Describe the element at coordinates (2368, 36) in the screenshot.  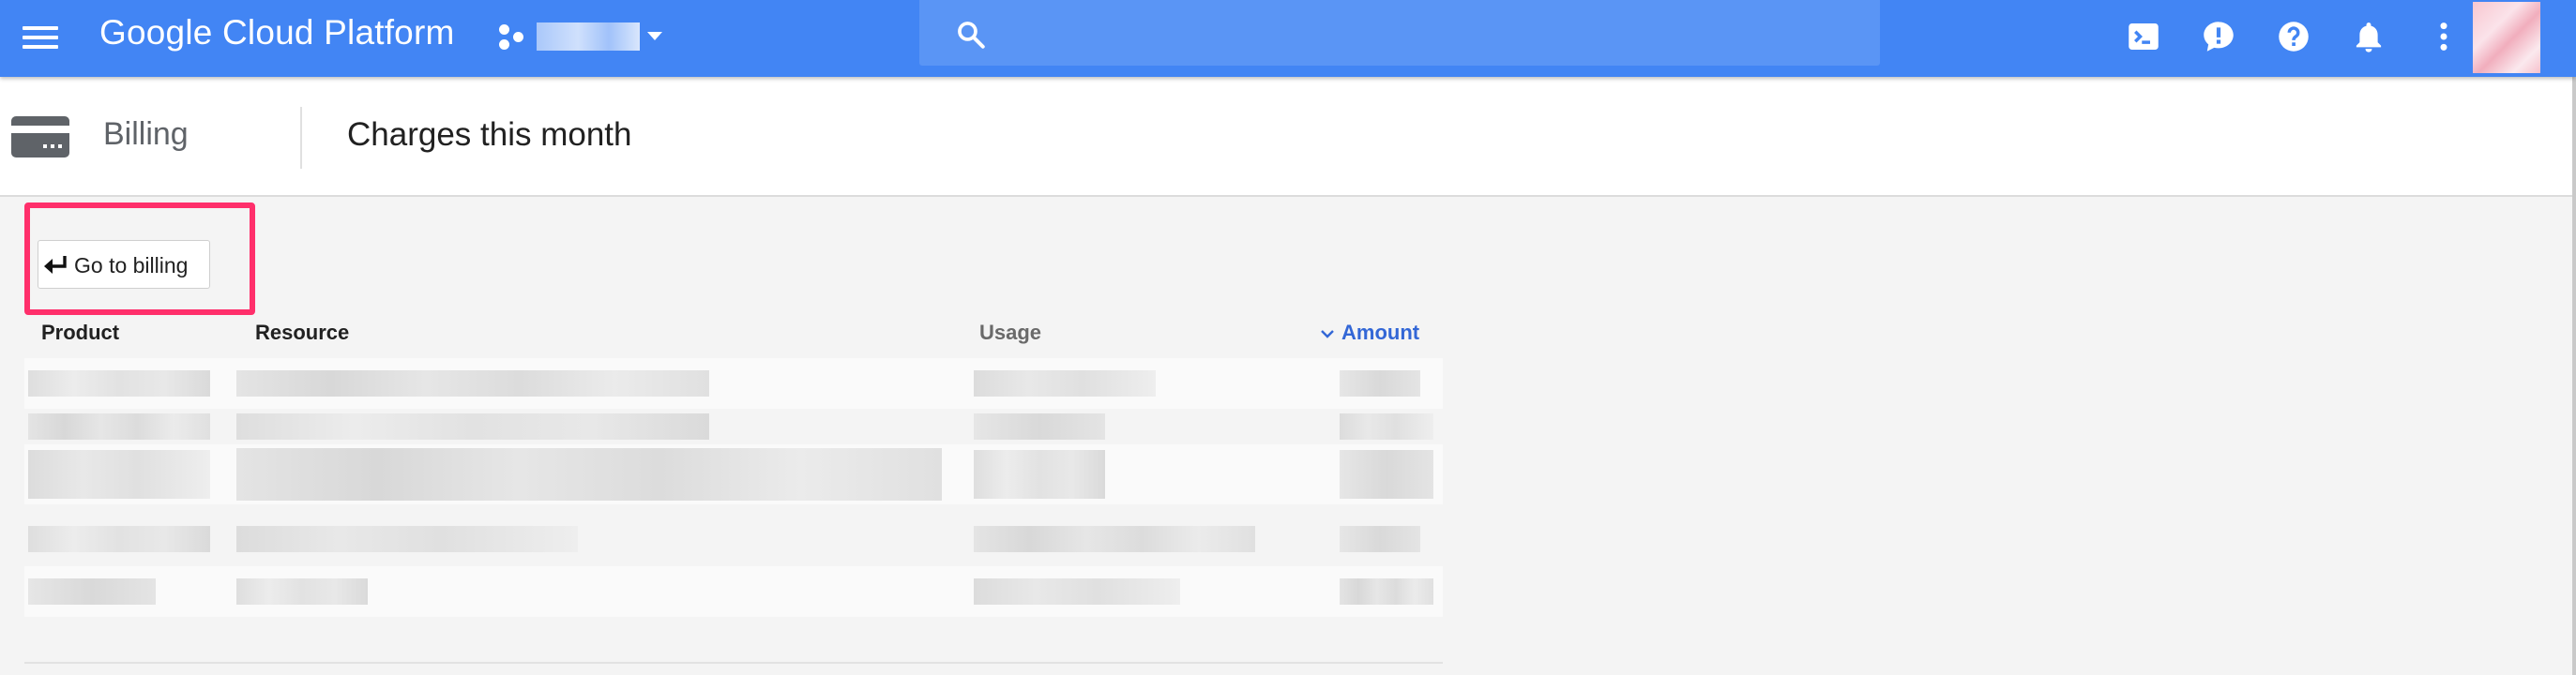
I see `notifications-icon` at that location.